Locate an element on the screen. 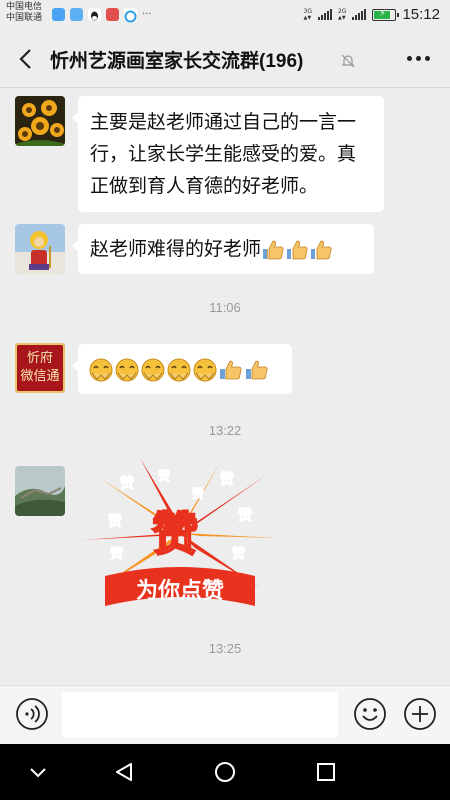 The height and width of the screenshot is (800, 450). carrier-2: 中国联通 is located at coordinates (24, 18).